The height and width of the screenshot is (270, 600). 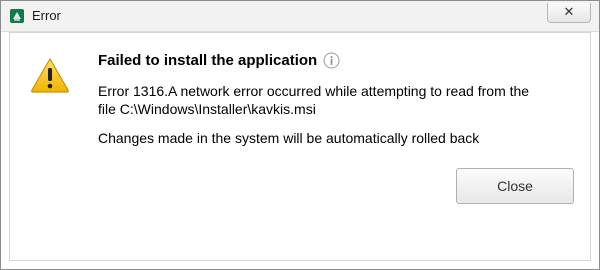 I want to click on info-icon, so click(x=331, y=60).